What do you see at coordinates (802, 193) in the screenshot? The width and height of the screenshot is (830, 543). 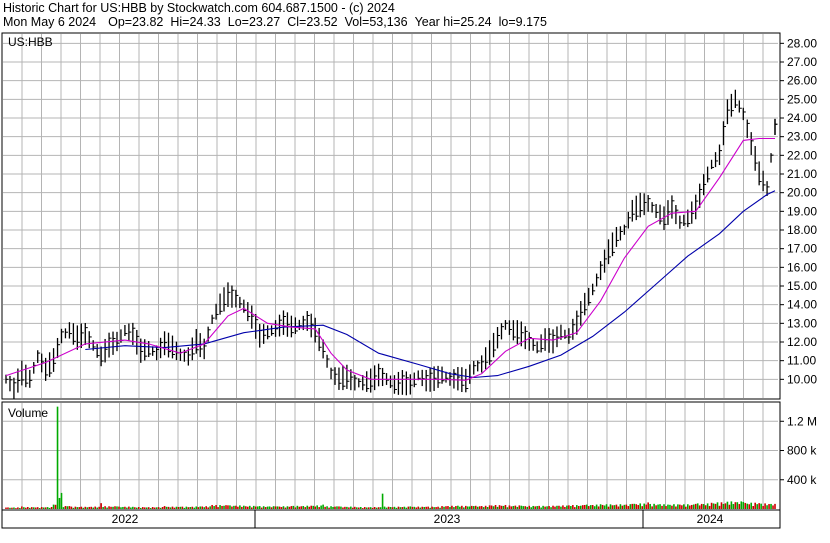 I see `price-tick-label: 20.00` at bounding box center [802, 193].